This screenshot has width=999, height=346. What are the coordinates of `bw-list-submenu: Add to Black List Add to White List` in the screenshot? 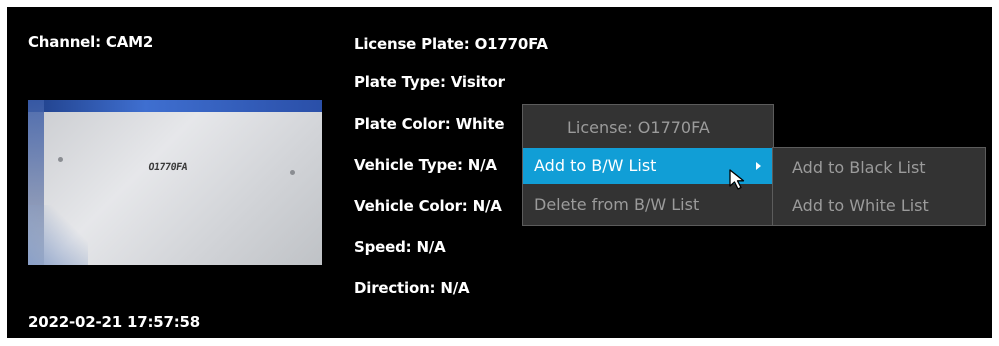 It's located at (879, 186).